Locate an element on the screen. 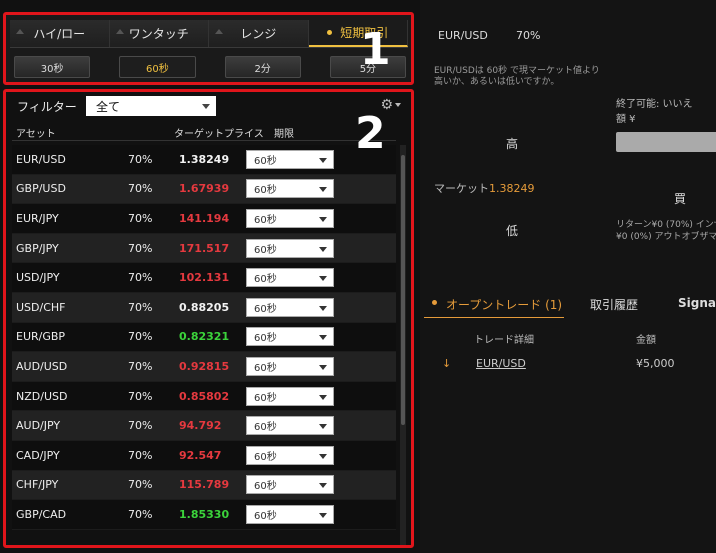 The image size is (716, 553). table-row: CAD/JPY 70% 92.547 60秒 is located at coordinates (204, 455).